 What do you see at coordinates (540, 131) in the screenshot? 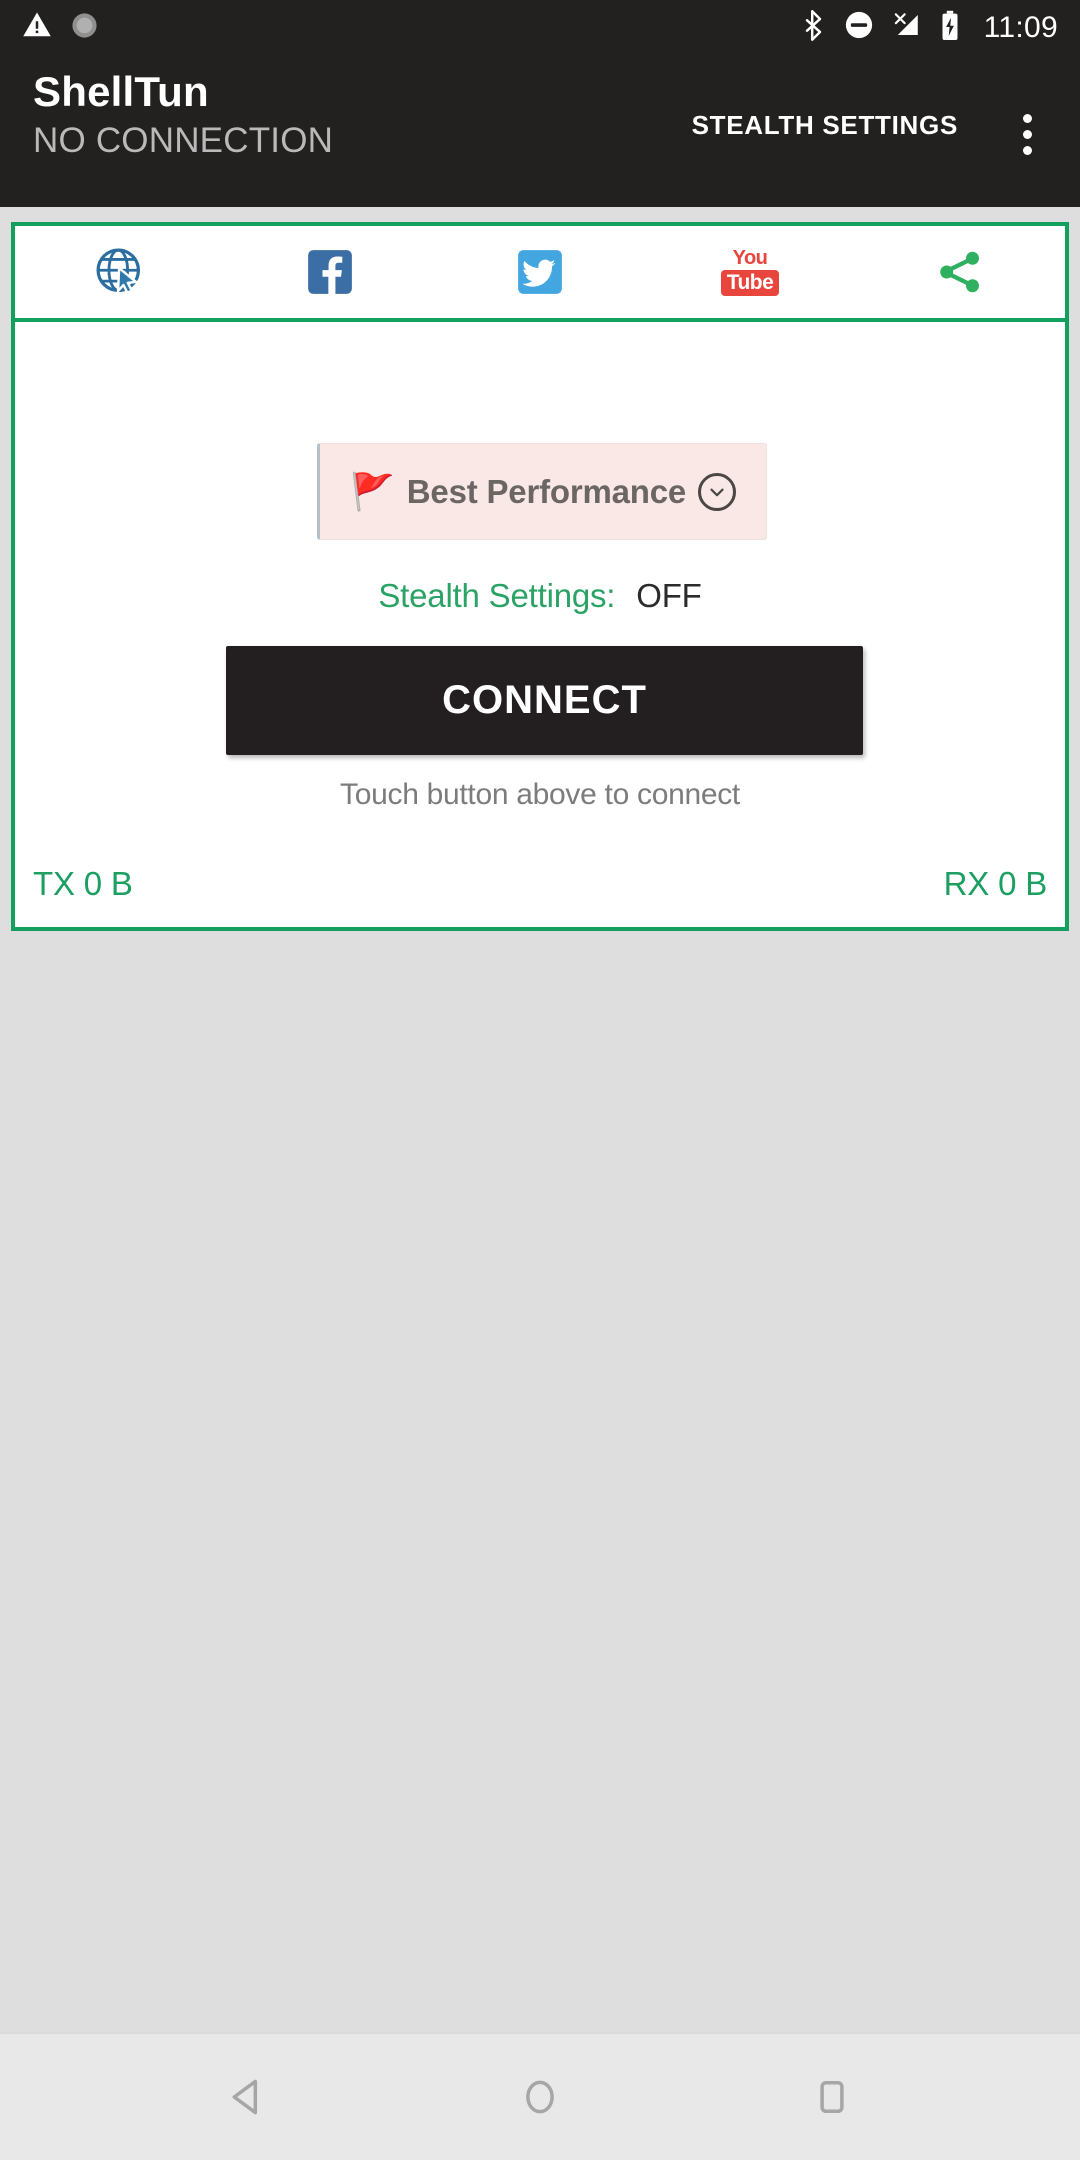
I see `app-bar: ShellTun NO CONNECTION STEALTH SETTINGS` at bounding box center [540, 131].